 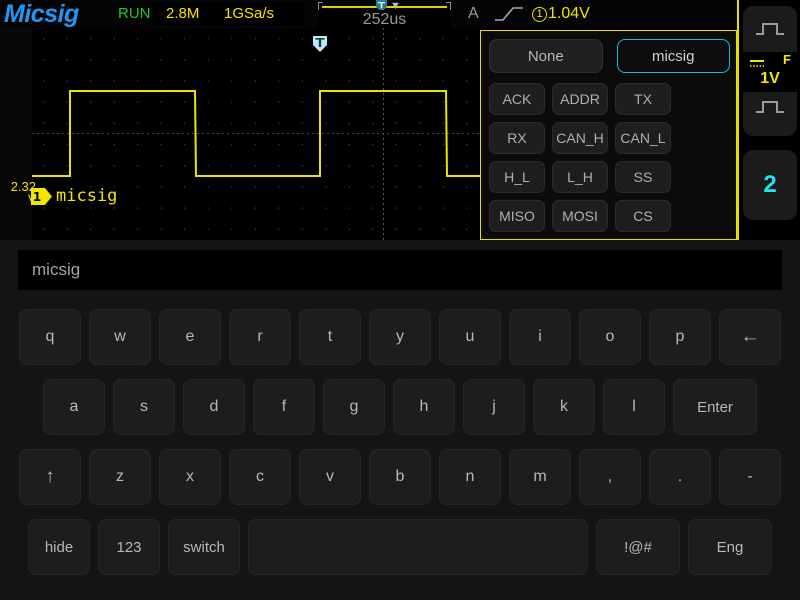 I want to click on key-label: ←, so click(x=750, y=336).